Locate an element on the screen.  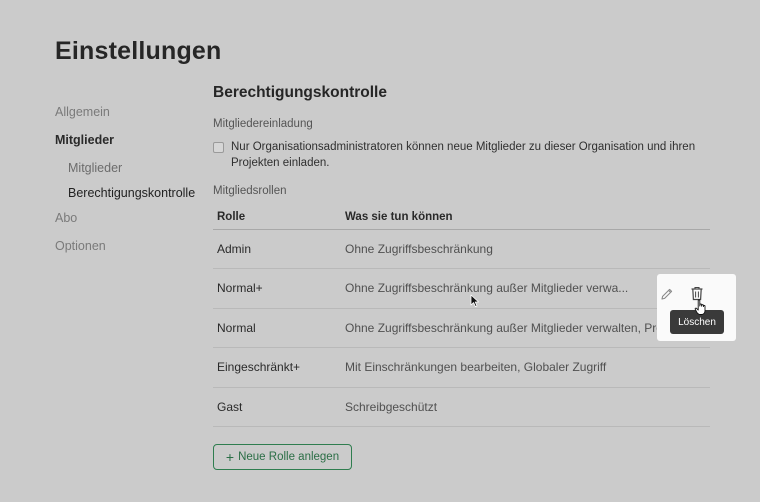
role-name: Gast is located at coordinates (277, 407).